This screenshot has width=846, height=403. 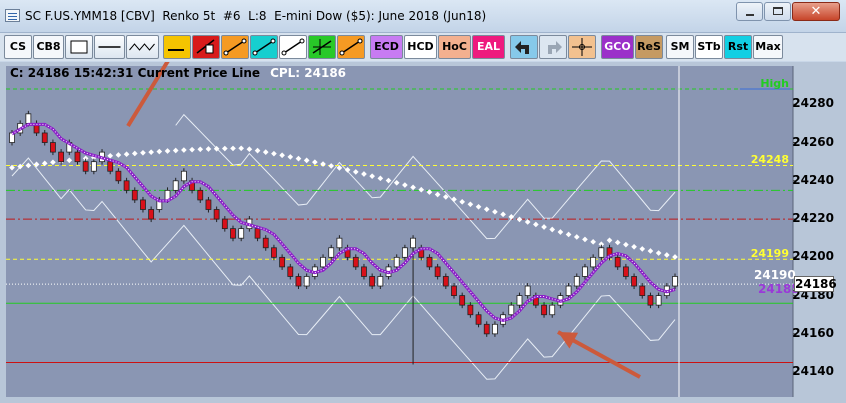 I want to click on cyan-line-tool-icon, so click(x=264, y=47).